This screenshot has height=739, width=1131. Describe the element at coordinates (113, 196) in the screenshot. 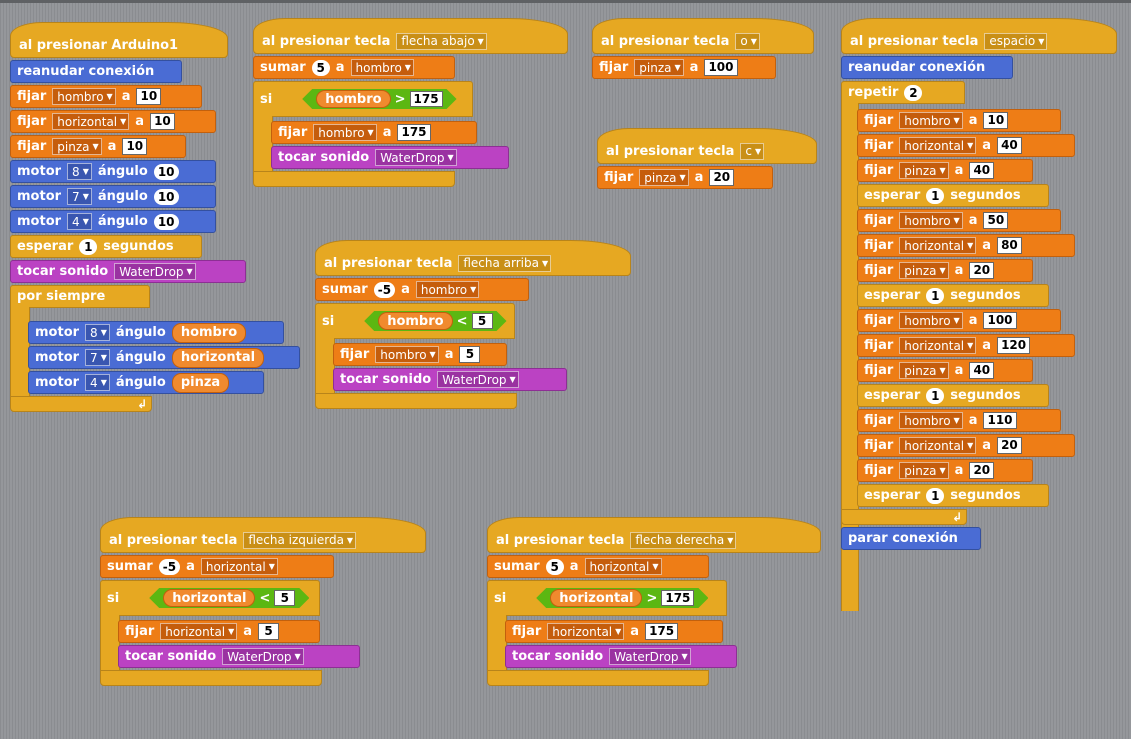

I see `motor-angle-block: motor 7 ▼ ángulo 10` at that location.